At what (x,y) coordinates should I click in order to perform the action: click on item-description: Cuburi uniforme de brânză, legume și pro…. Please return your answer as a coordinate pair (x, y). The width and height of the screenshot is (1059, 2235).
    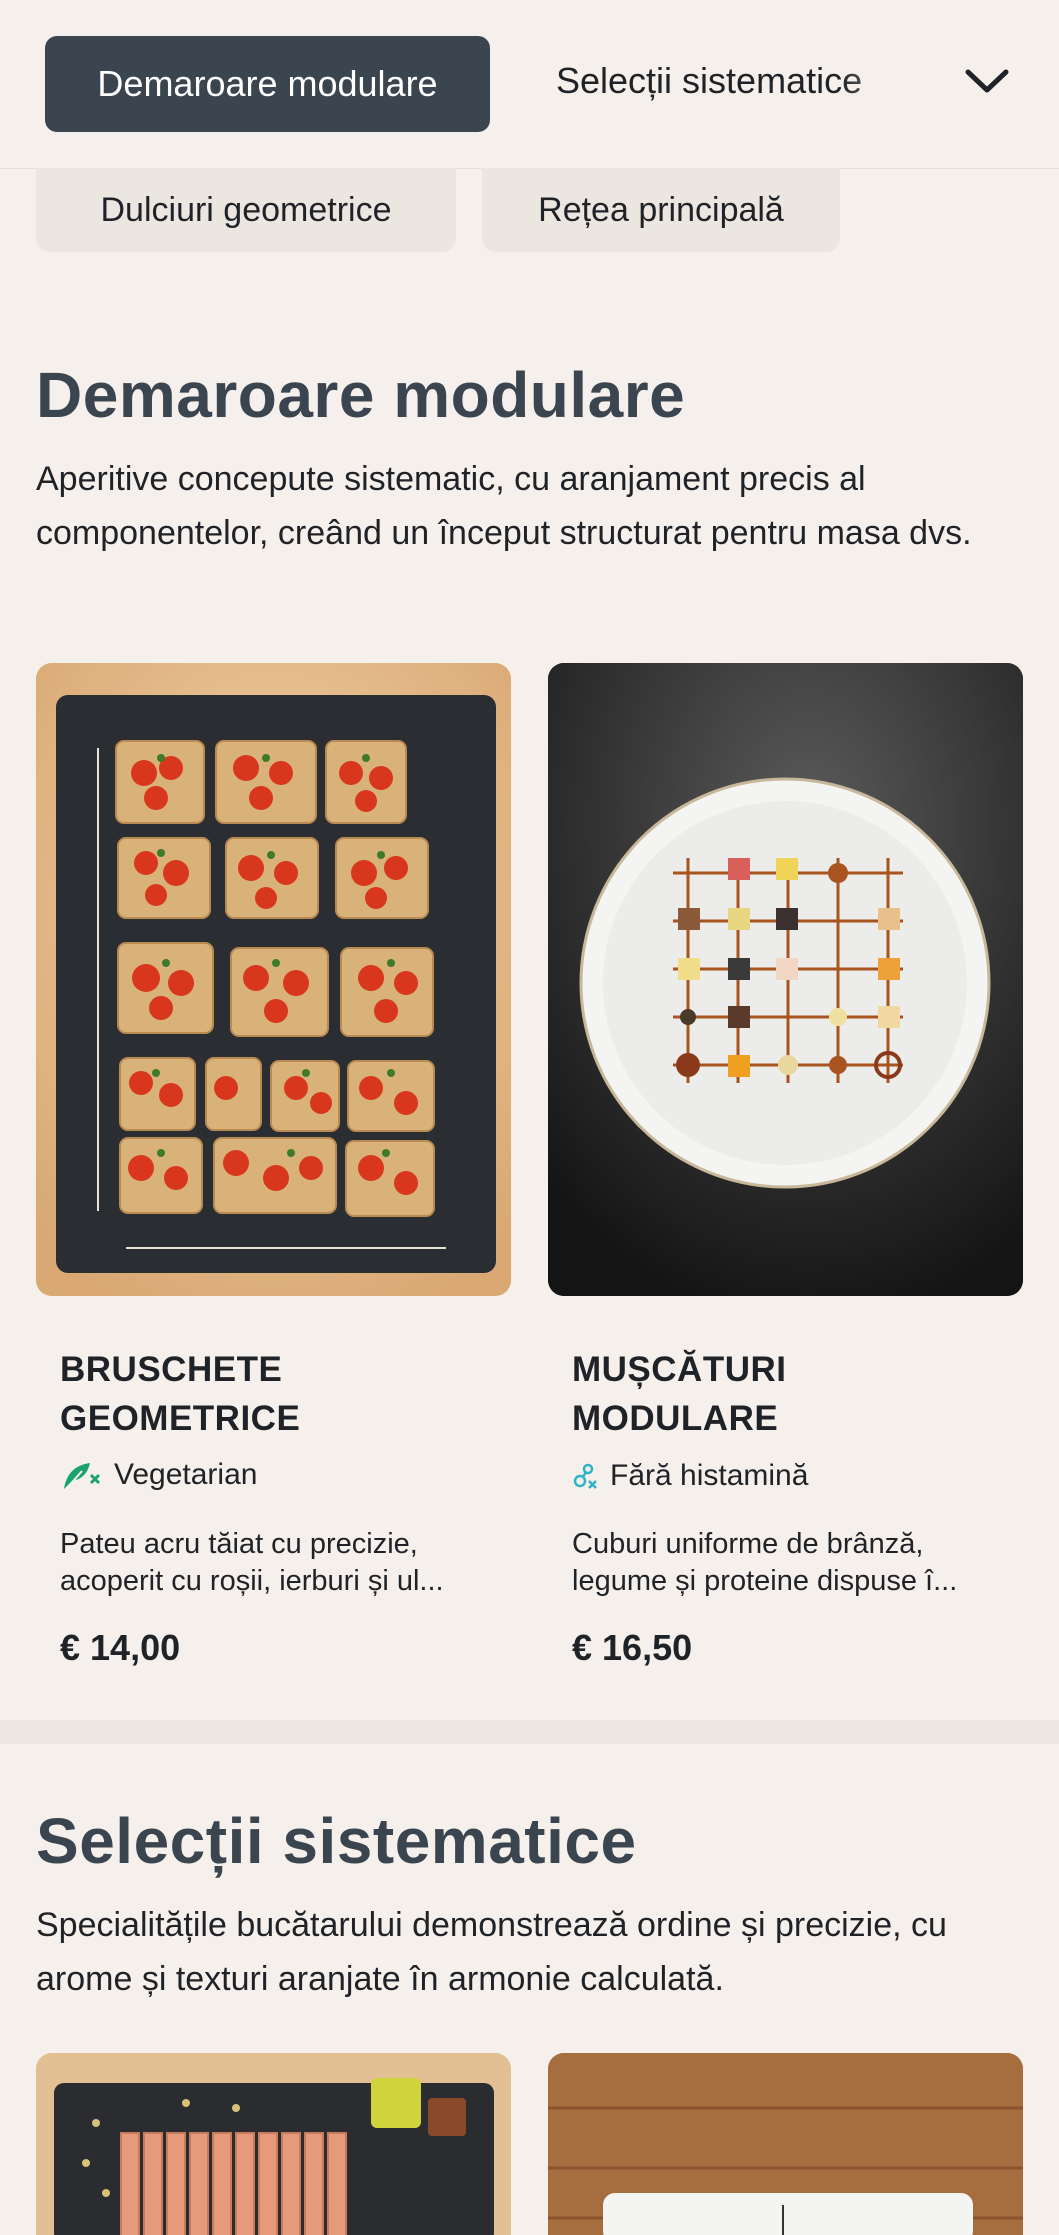
    Looking at the image, I should click on (792, 1563).